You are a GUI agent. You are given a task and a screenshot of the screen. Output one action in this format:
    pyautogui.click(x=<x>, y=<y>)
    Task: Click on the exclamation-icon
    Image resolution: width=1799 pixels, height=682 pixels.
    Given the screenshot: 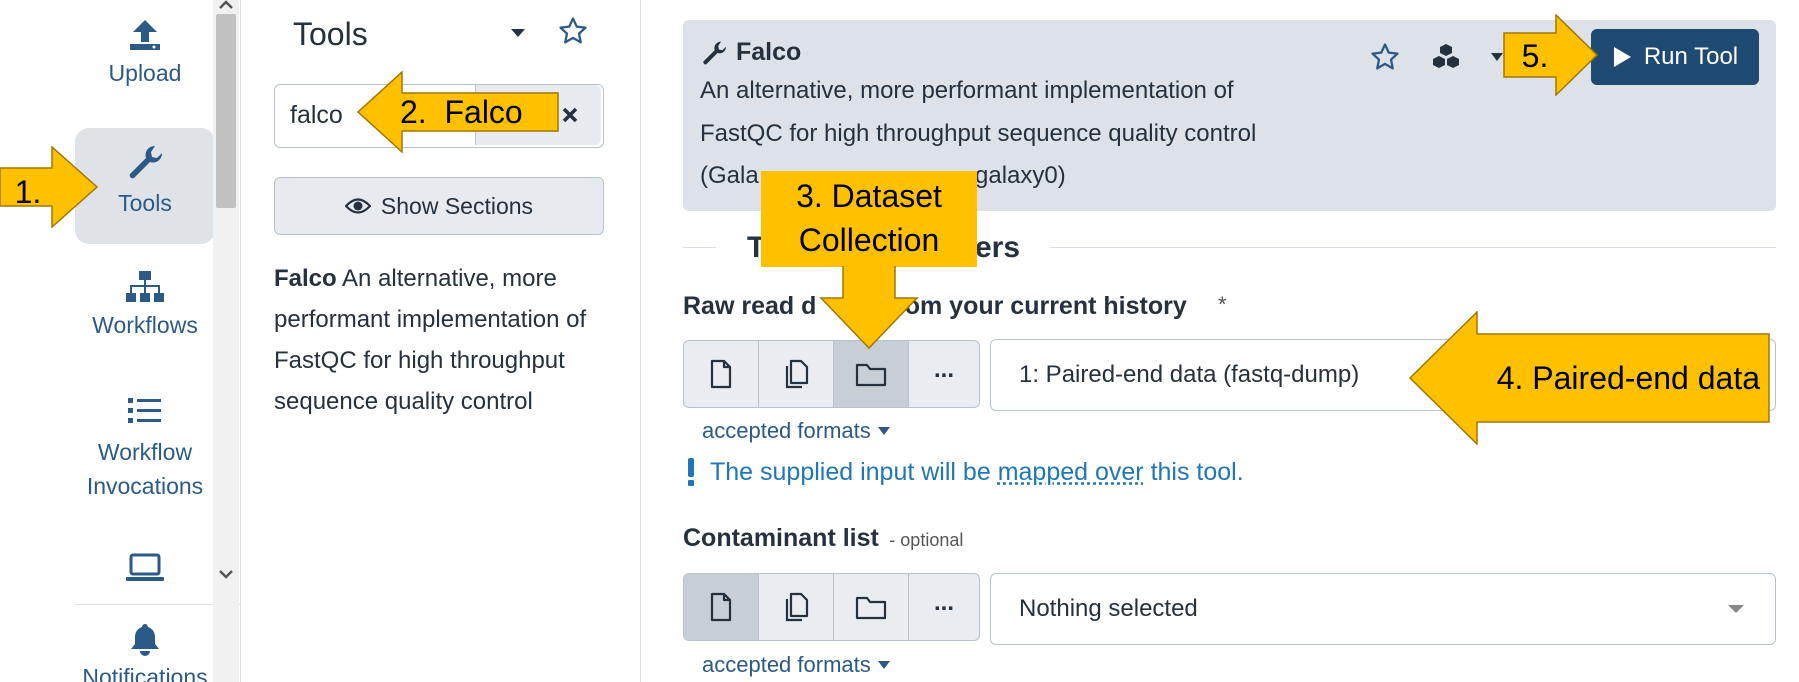 What is the action you would take?
    pyautogui.click(x=691, y=472)
    